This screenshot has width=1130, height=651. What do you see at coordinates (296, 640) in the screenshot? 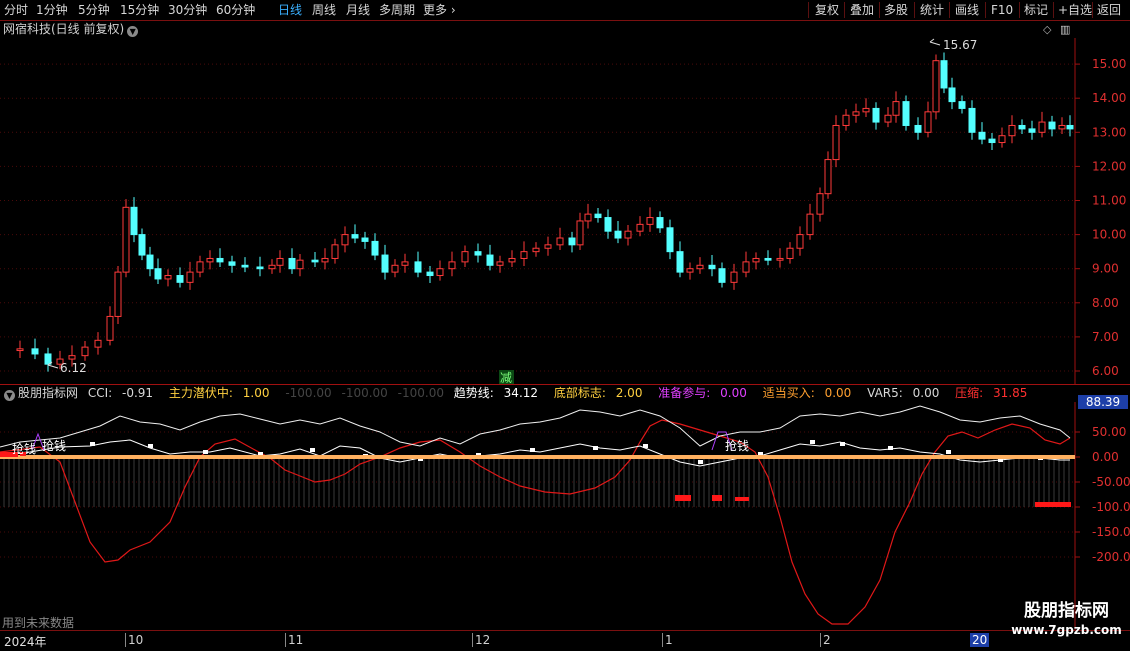
I see `month-nov: 11` at bounding box center [296, 640].